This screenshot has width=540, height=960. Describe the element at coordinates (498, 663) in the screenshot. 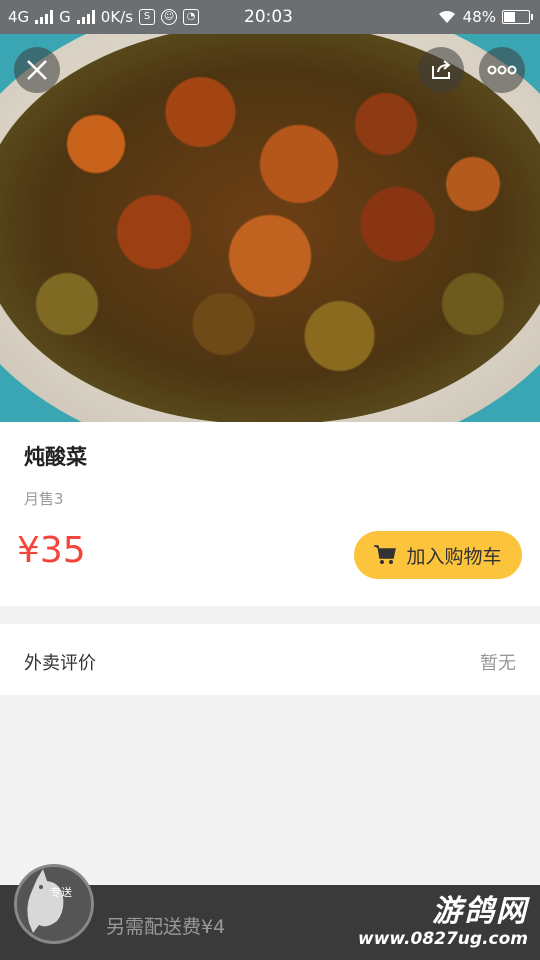

I see `reviews-value: 暂无` at that location.